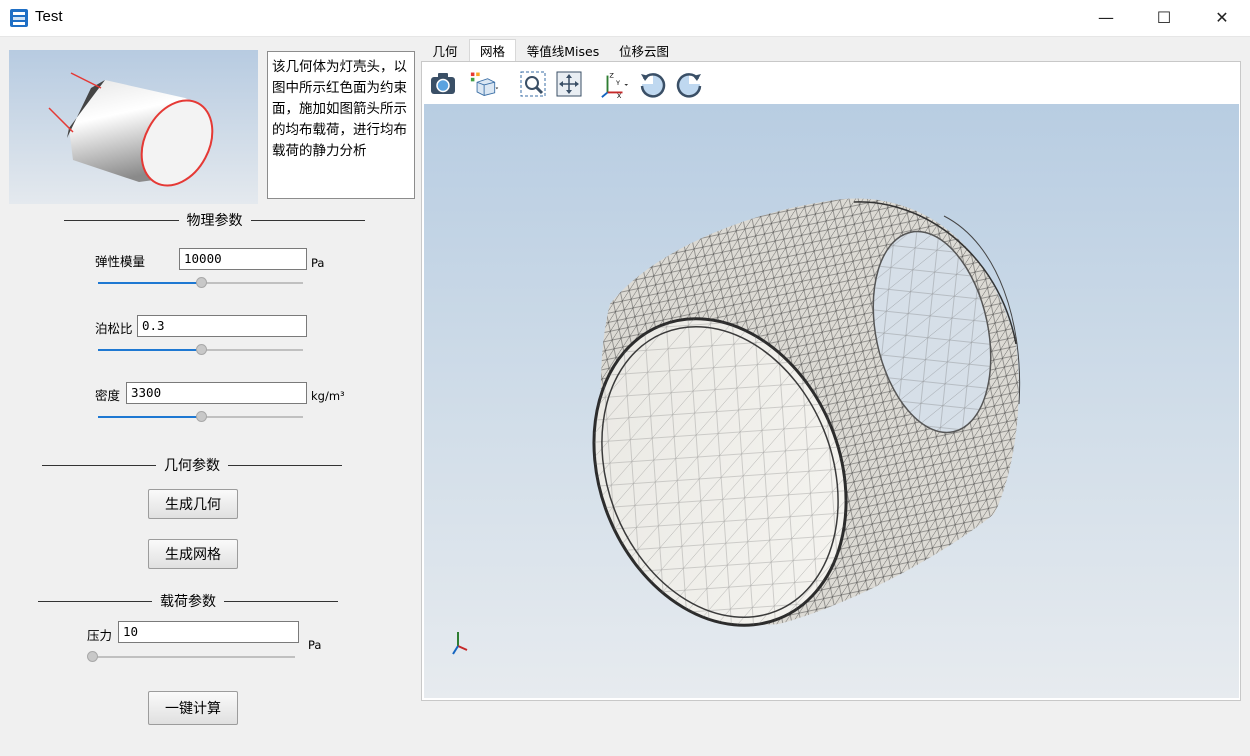 The height and width of the screenshot is (756, 1250). Describe the element at coordinates (492, 50) in the screenshot. I see `tab-mesh: 网格` at that location.